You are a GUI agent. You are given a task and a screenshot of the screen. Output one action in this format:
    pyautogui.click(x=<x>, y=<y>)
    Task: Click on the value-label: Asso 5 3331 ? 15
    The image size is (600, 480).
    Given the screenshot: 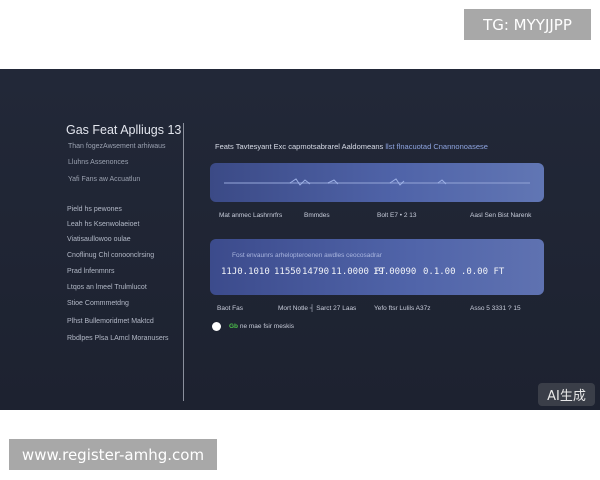 What is the action you would take?
    pyautogui.click(x=495, y=308)
    